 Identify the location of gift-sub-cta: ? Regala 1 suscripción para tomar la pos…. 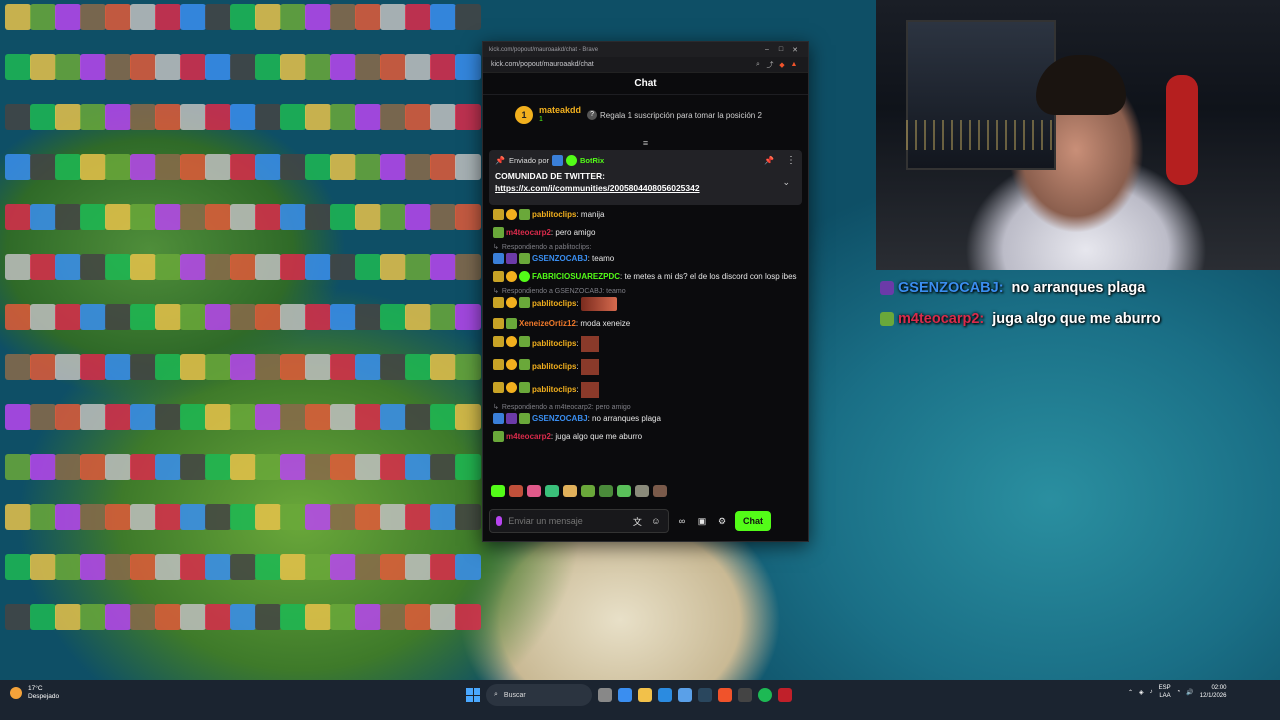
(674, 115).